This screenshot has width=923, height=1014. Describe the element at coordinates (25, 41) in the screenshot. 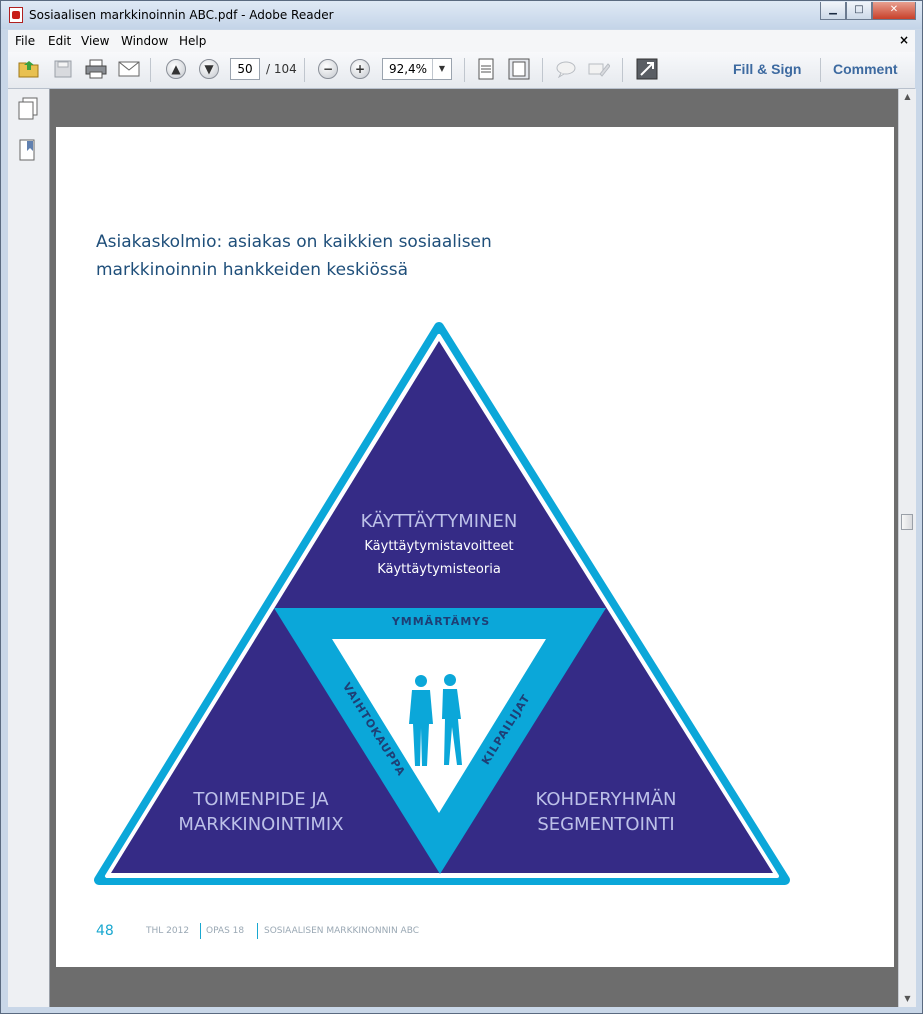

I see `menu-file: File` at that location.